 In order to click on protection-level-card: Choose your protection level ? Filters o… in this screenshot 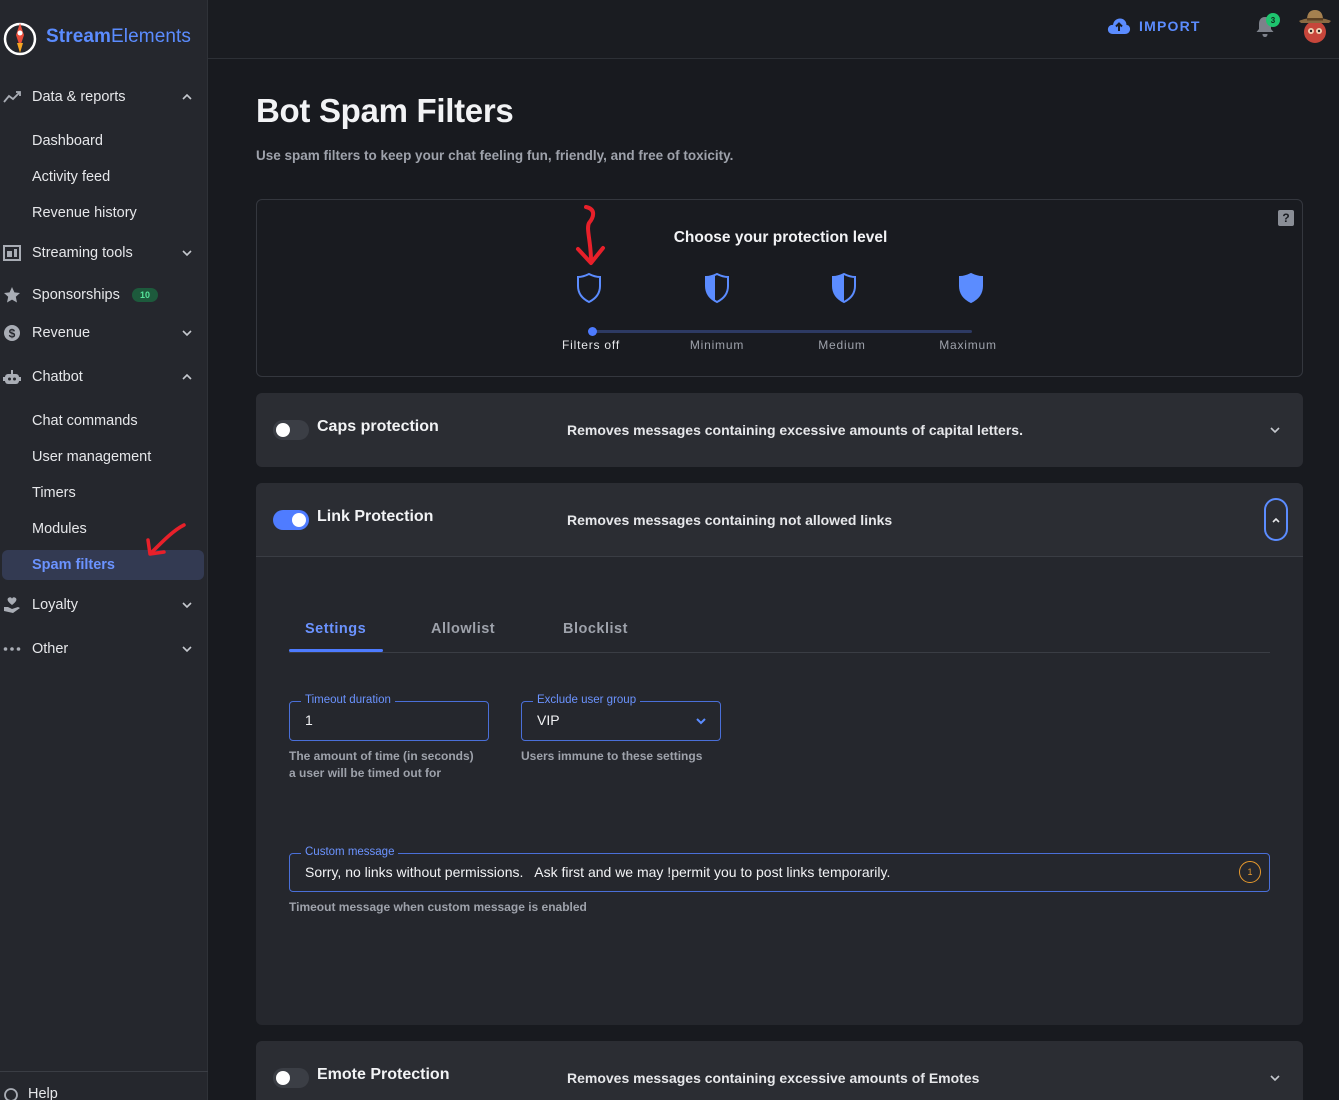, I will do `click(779, 288)`.